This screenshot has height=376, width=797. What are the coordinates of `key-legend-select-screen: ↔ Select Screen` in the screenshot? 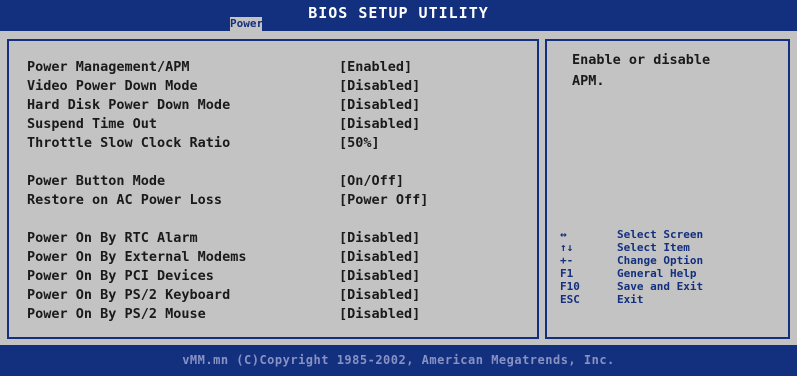 It's located at (670, 234).